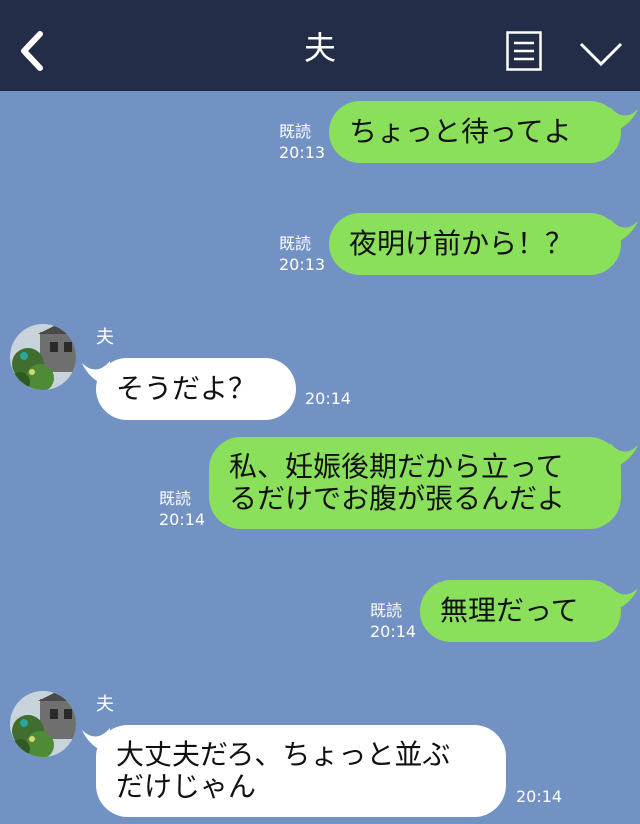 The height and width of the screenshot is (824, 640). I want to click on message-bubble: 私、妊娠後期だから立って るだけでお腹が張るんだよ, so click(415, 483).